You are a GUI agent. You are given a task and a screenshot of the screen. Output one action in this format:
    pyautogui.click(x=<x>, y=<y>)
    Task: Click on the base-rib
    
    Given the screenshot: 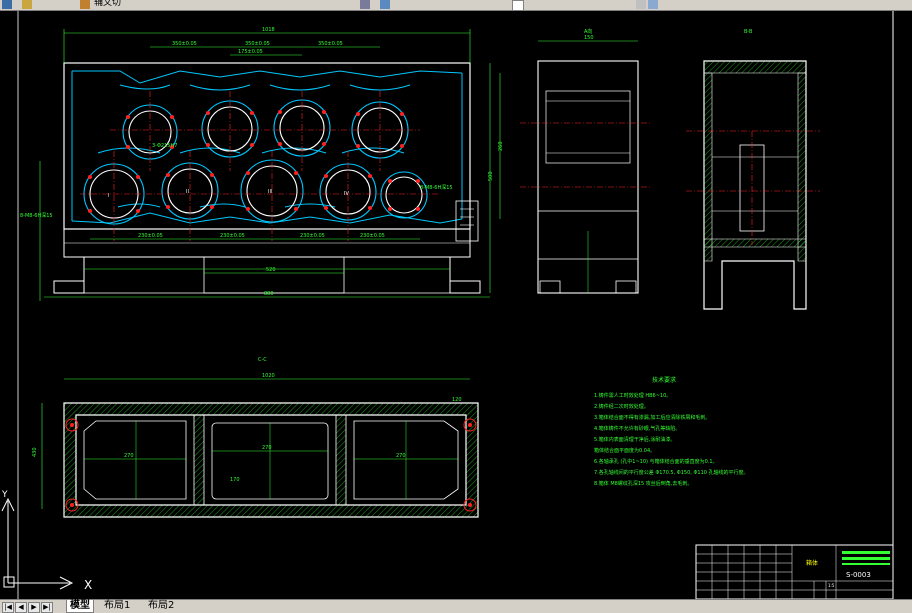 What is the action you would take?
    pyautogui.click(x=274, y=275)
    